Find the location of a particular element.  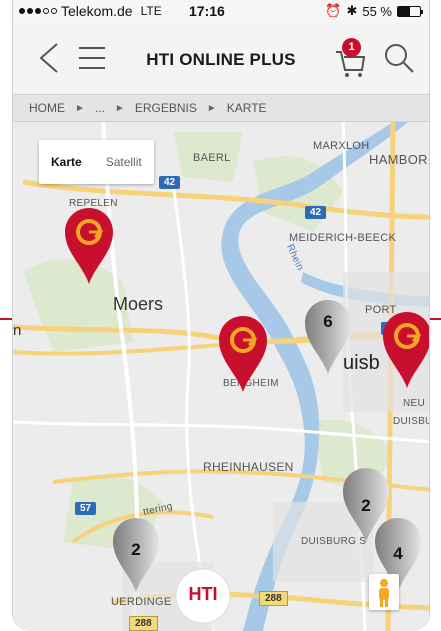

cart-count-badge: 1 is located at coordinates (351, 47).